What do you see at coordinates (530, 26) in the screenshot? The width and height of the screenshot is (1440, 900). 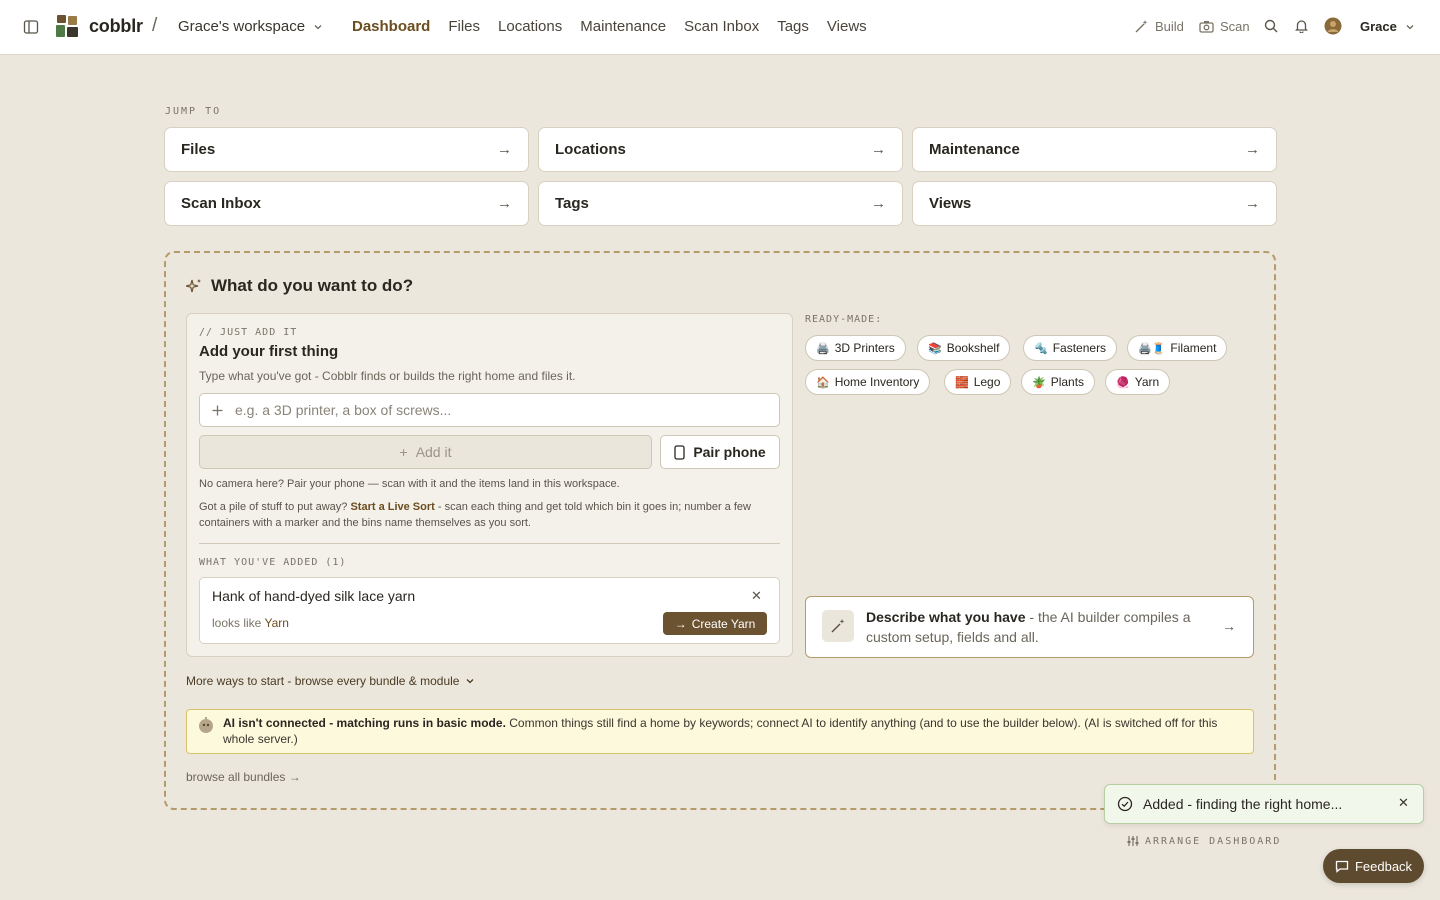 I see `nav-locations: Locations` at bounding box center [530, 26].